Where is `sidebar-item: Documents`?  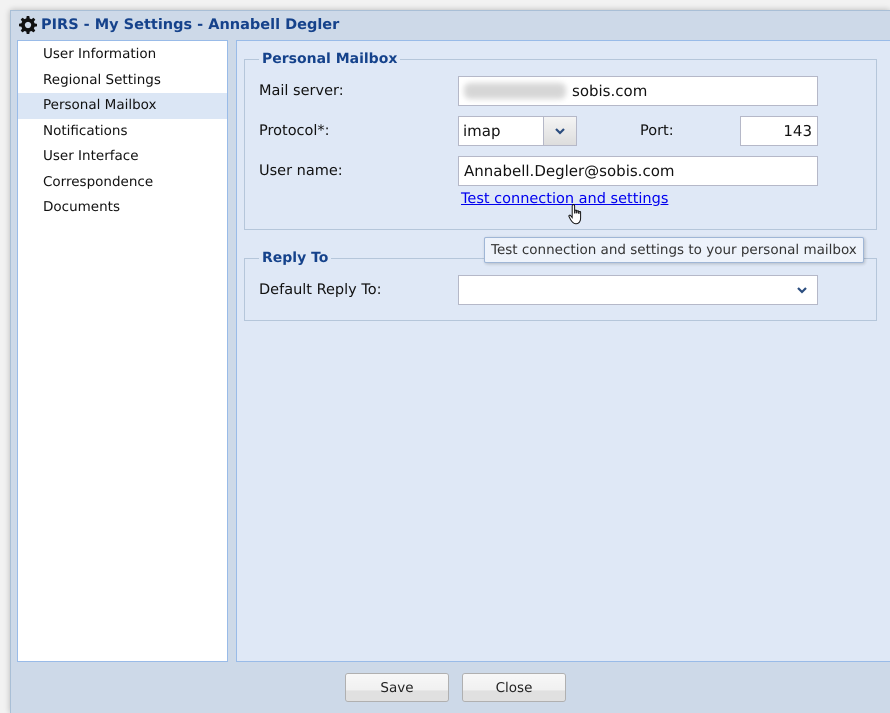
sidebar-item: Documents is located at coordinates (122, 207).